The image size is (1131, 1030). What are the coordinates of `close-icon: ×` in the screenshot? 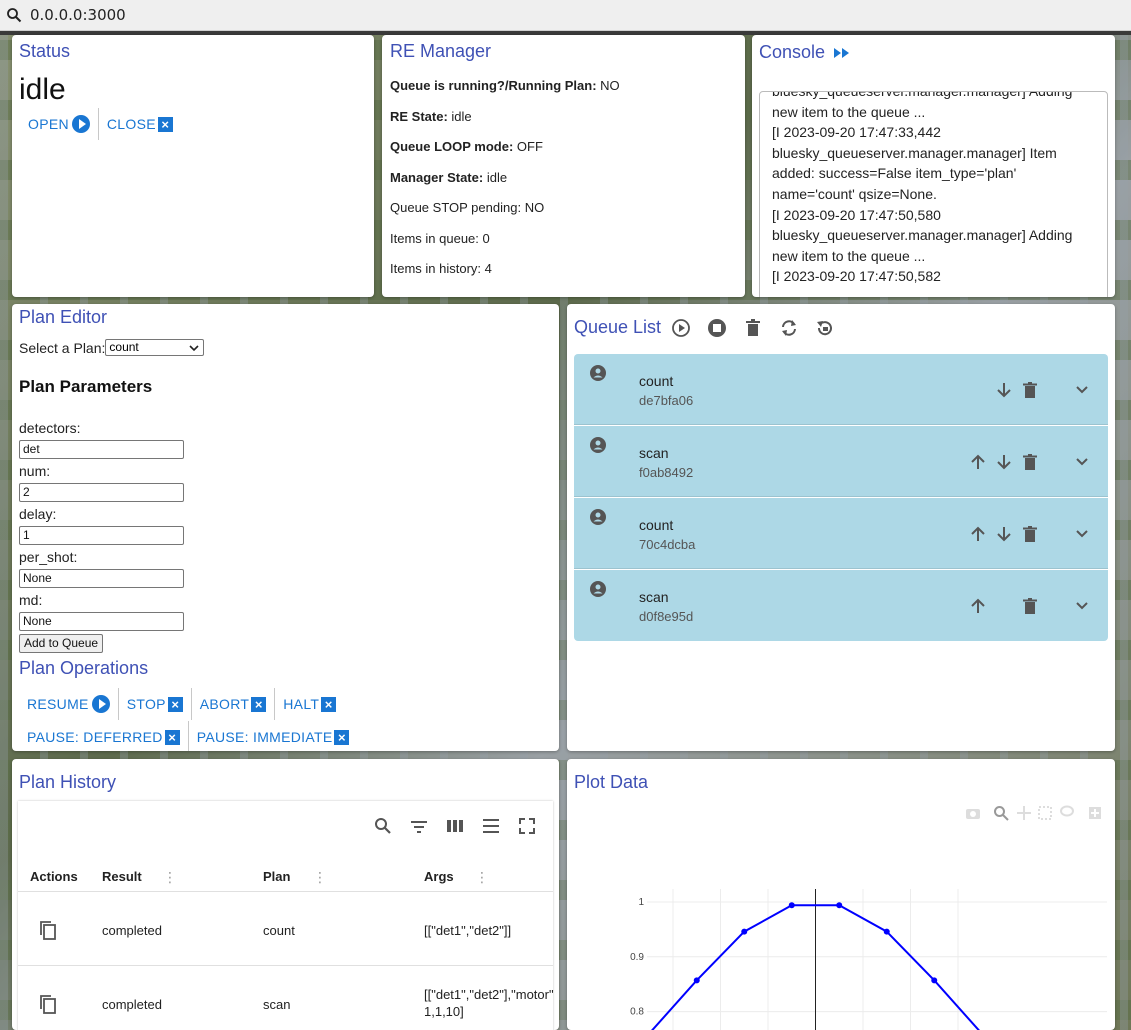 It's located at (259, 704).